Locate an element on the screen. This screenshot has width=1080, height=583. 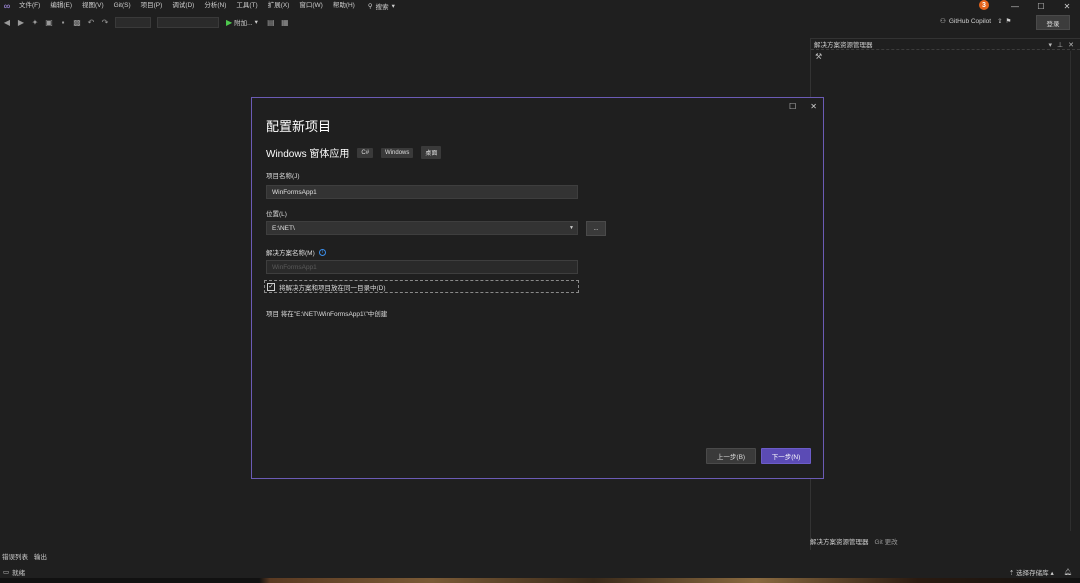
configuration-dropdown is located at coordinates (133, 22).